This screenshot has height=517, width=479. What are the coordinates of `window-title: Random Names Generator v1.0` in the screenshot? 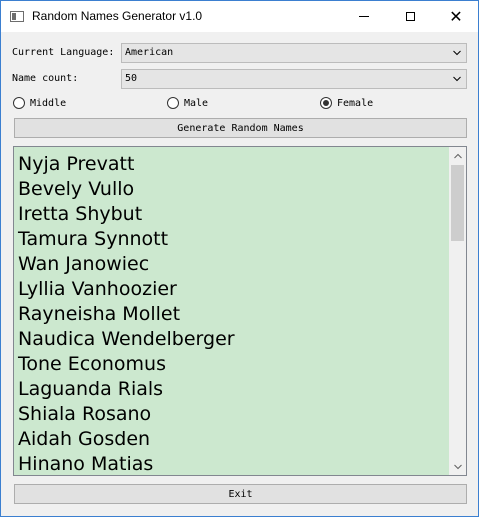 It's located at (117, 16).